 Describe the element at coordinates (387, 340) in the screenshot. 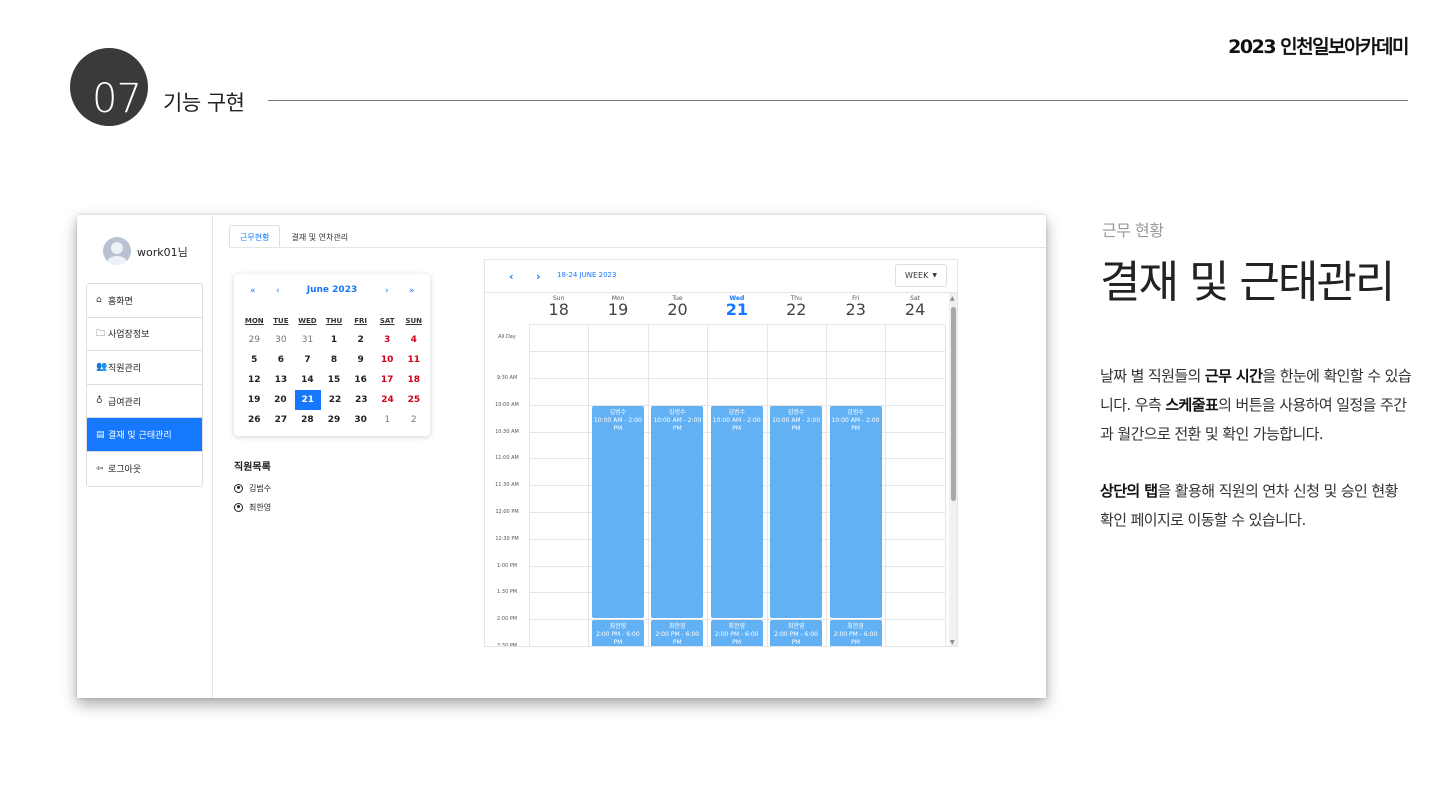

I see `calendar-day: 3` at that location.